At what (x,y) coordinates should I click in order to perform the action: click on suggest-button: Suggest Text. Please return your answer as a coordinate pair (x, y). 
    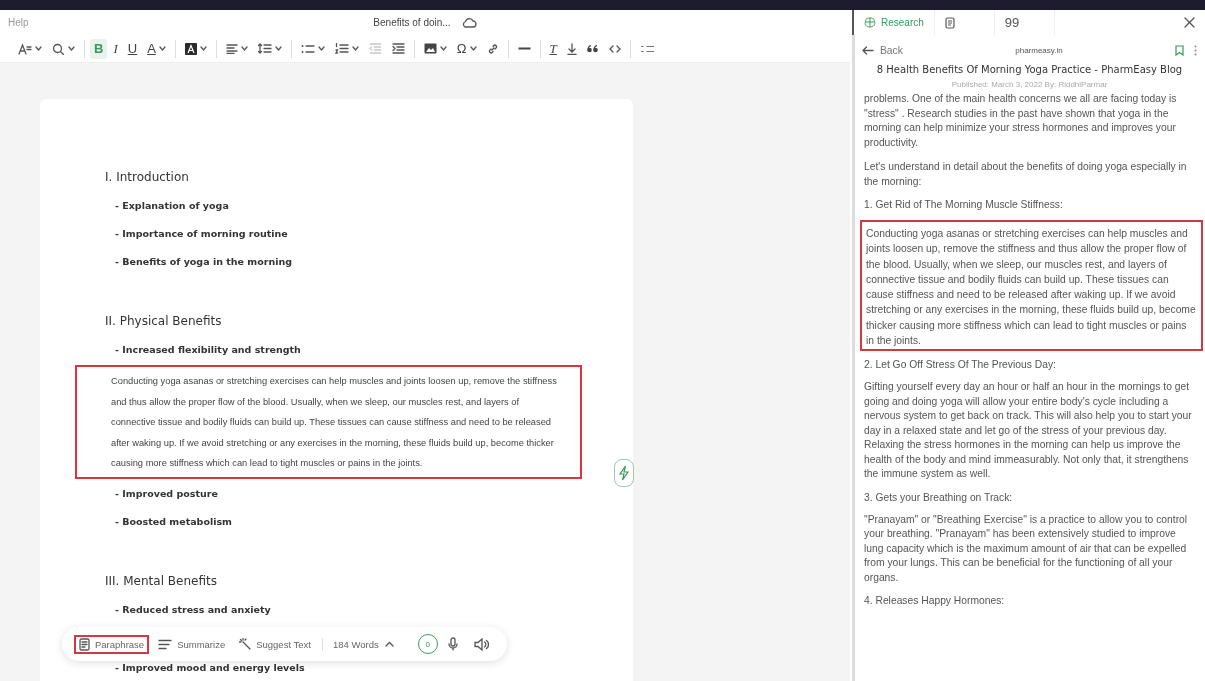
    Looking at the image, I should click on (275, 644).